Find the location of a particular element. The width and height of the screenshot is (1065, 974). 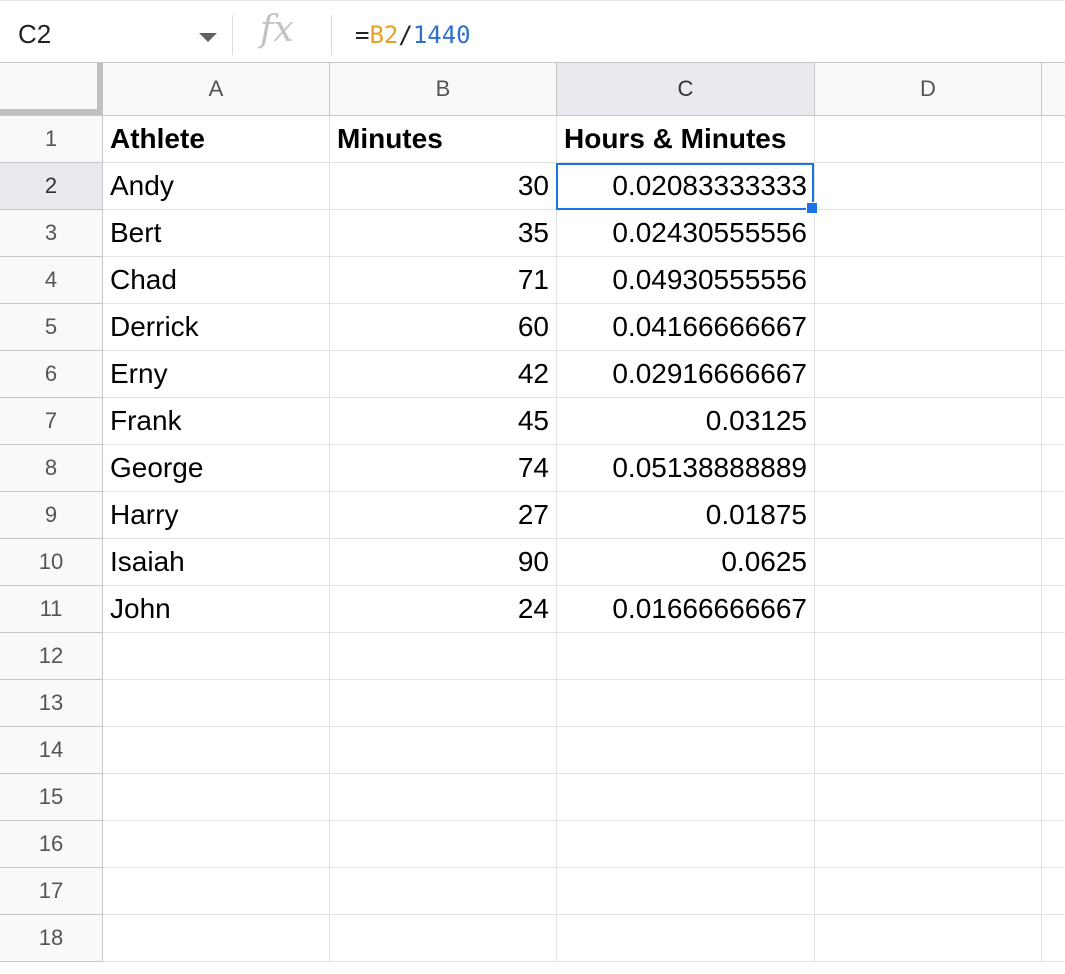

cell-b10: 90 is located at coordinates (443, 562).